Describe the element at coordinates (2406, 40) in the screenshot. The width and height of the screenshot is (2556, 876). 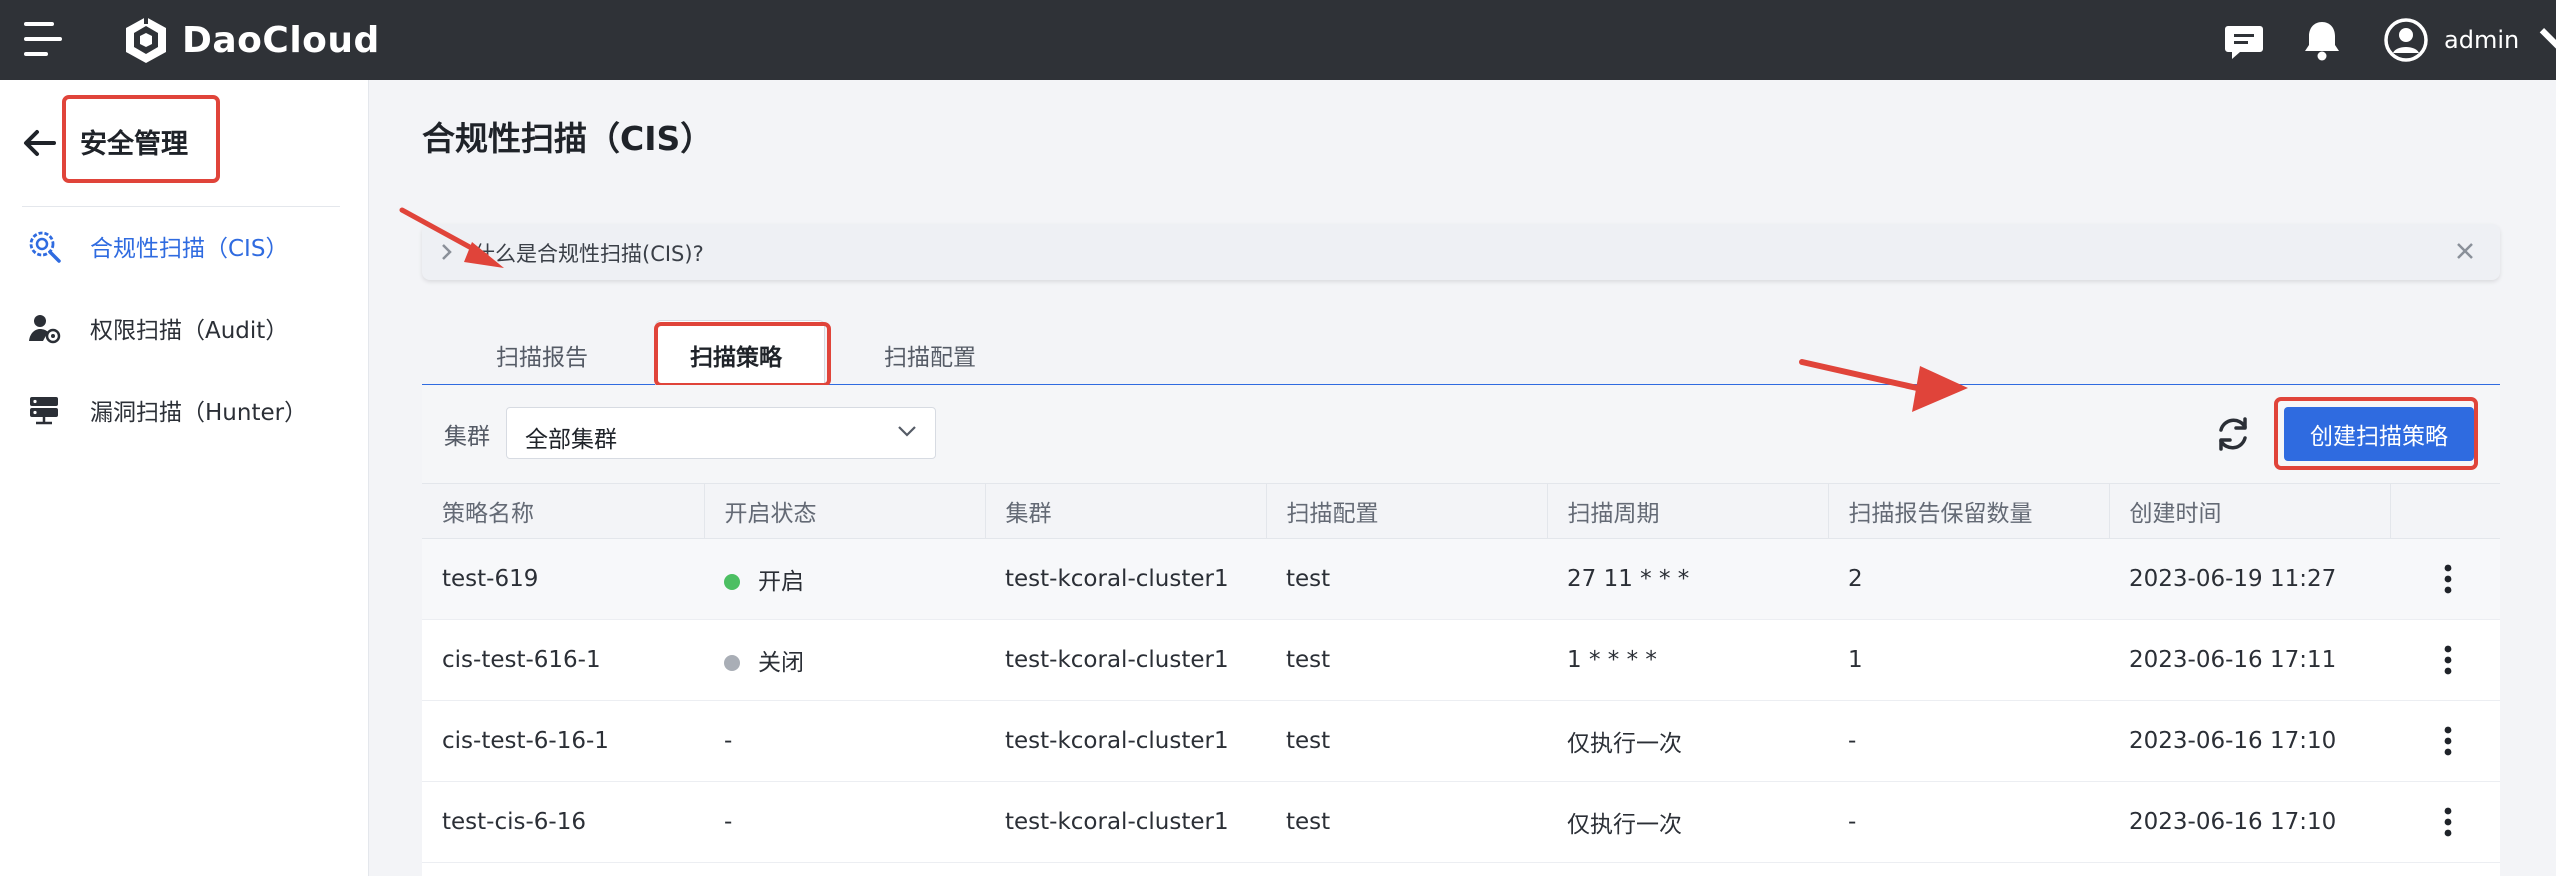
I see `user-avatar-icon` at that location.